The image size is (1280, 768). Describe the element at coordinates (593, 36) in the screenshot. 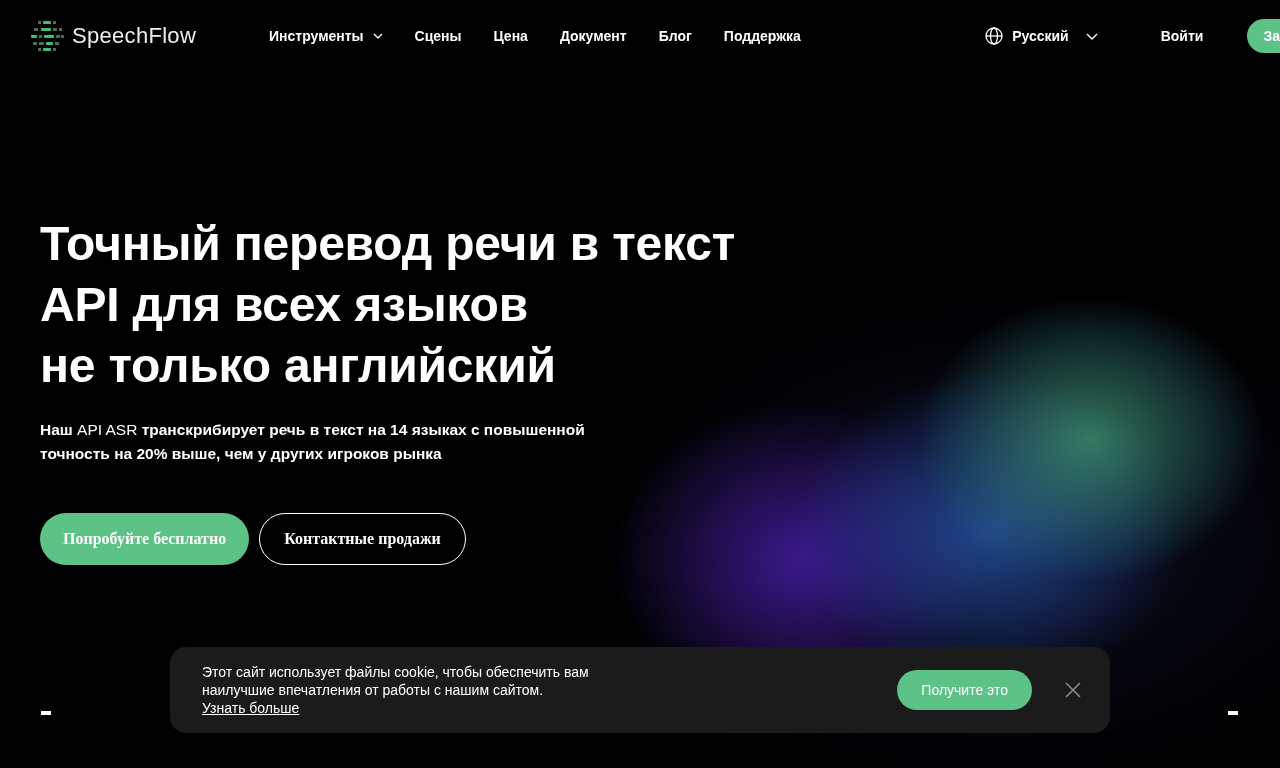

I see `nav-link: Документ` at that location.